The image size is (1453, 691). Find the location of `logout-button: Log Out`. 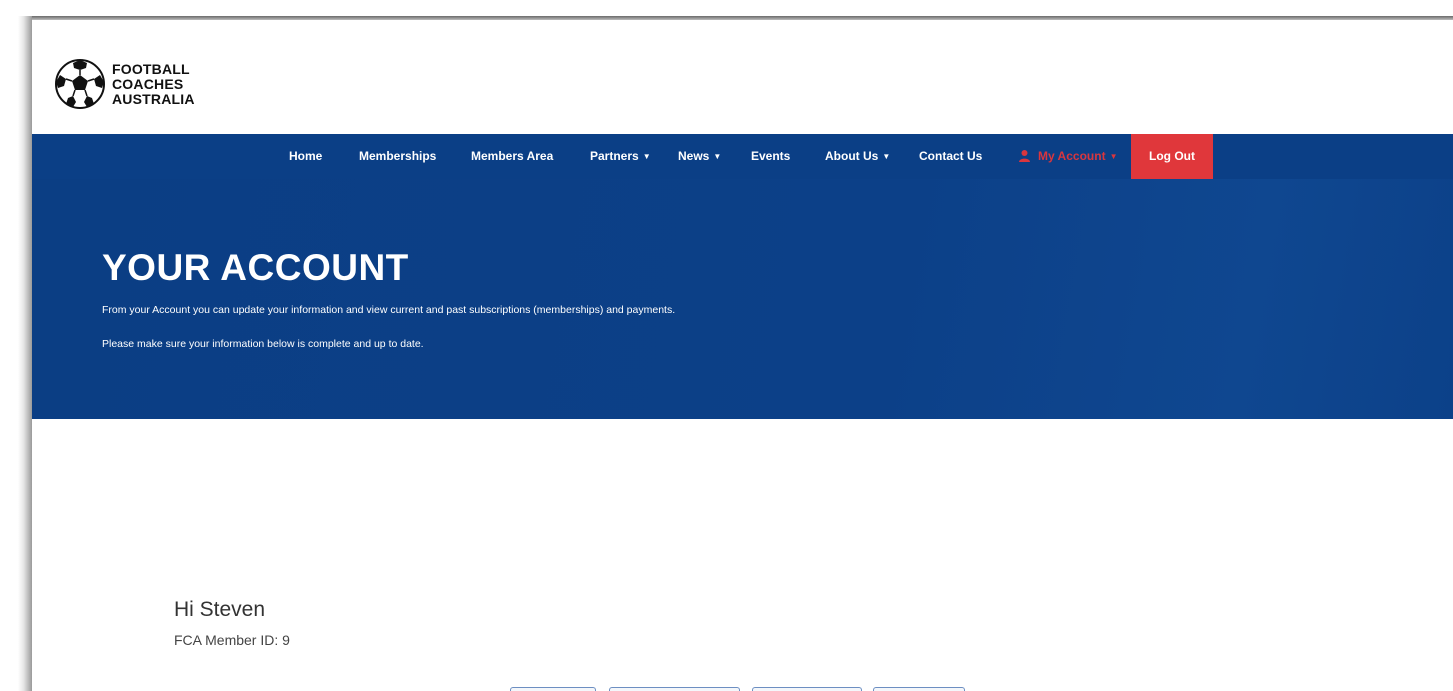

logout-button: Log Out is located at coordinates (1172, 156).